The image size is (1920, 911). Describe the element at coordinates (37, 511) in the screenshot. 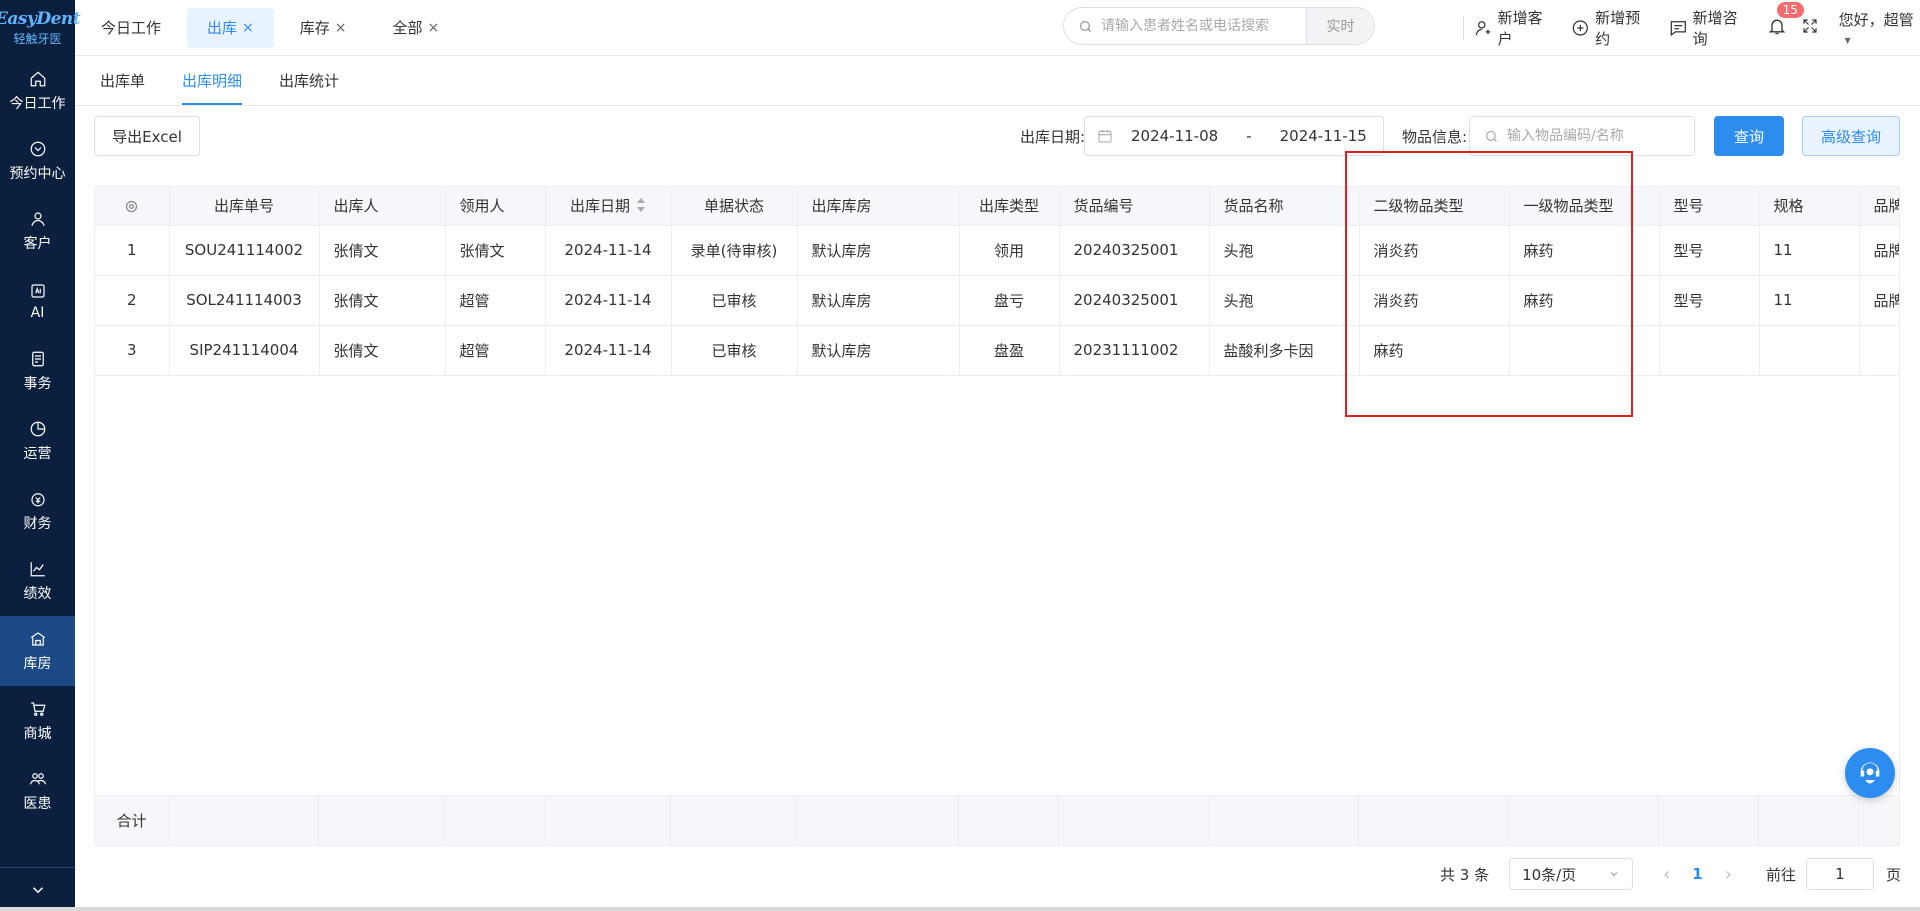

I see `sidebar-item-finance: 财务` at that location.